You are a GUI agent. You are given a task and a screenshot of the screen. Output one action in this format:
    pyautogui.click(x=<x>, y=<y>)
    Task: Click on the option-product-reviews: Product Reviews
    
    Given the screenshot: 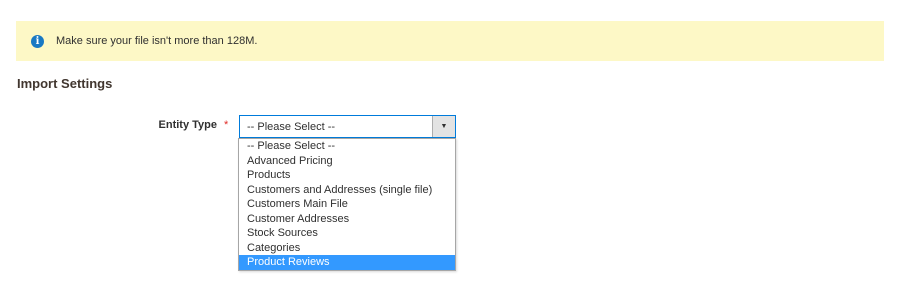 What is the action you would take?
    pyautogui.click(x=347, y=262)
    